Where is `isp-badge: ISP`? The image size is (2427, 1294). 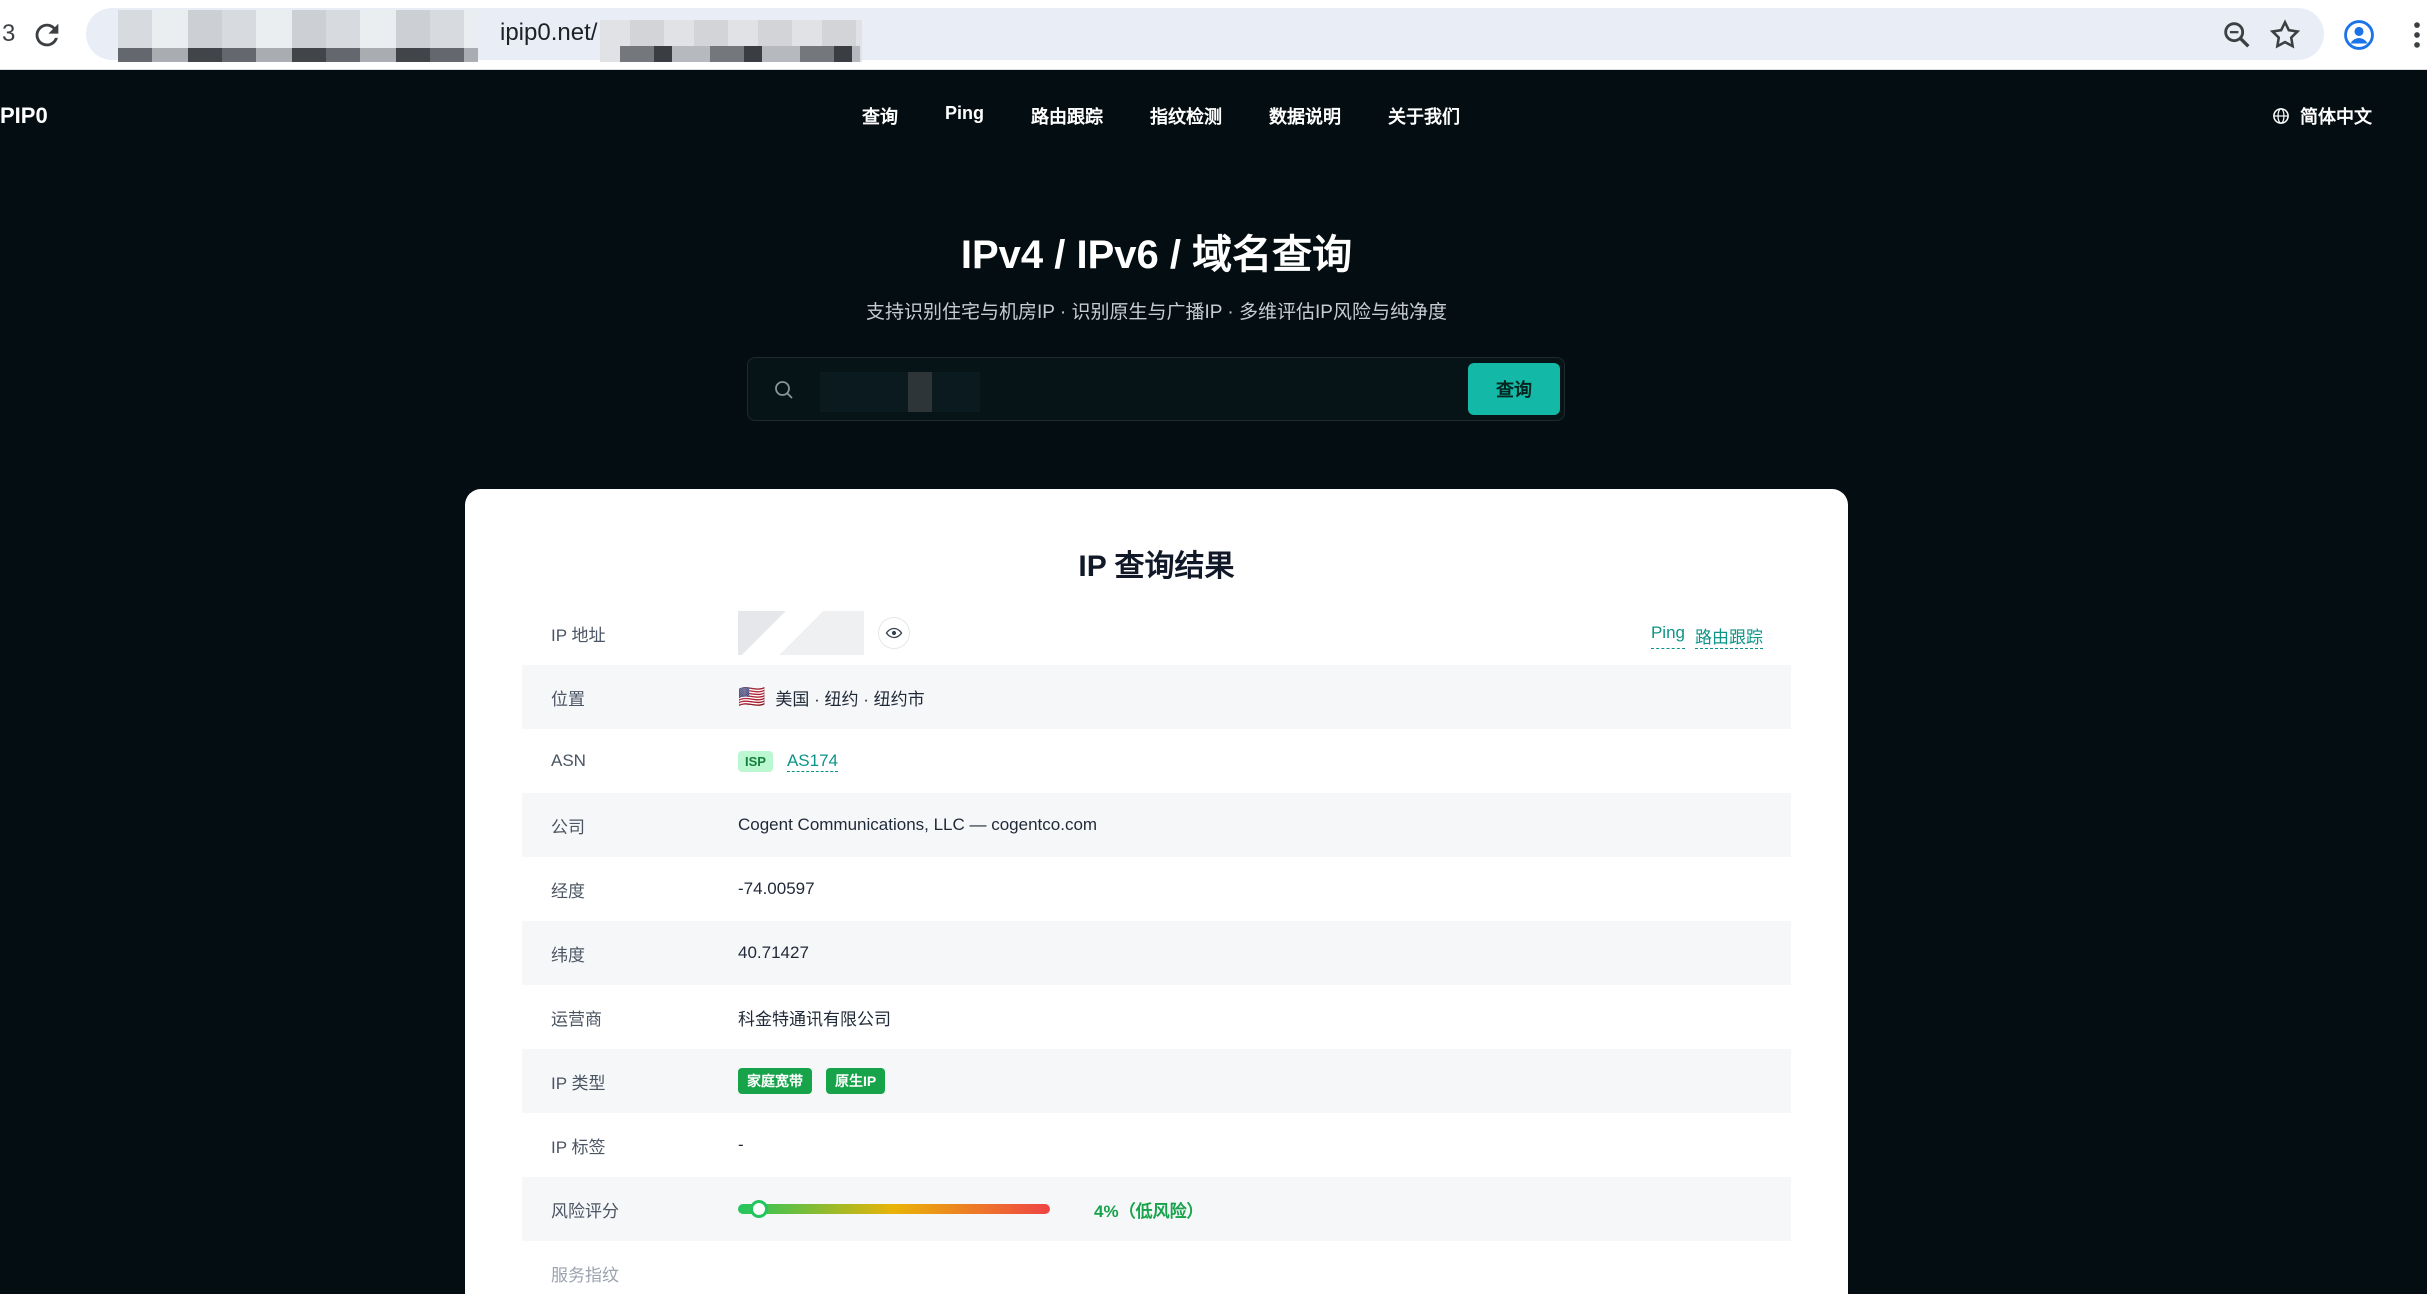 isp-badge: ISP is located at coordinates (755, 761).